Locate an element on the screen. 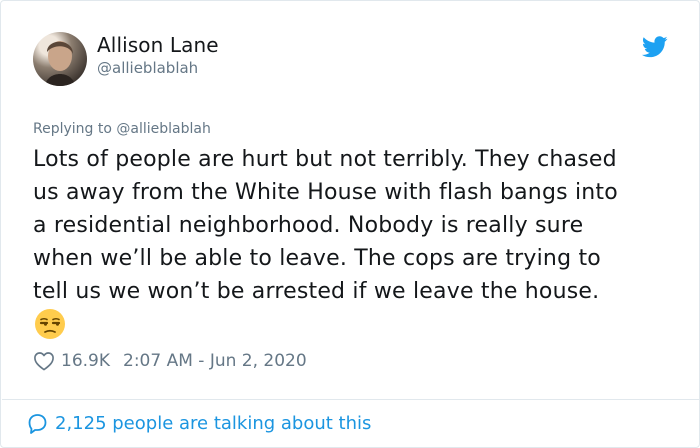 The height and width of the screenshot is (448, 700). author-name: Allison Lane is located at coordinates (158, 45).